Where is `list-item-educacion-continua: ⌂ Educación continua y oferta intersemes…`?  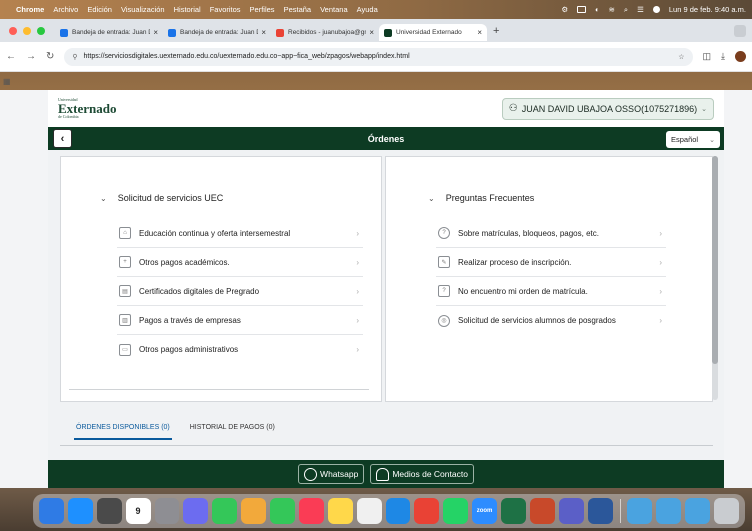
list-item-educacion-continua: ⌂ Educación continua y oferta intersemes… is located at coordinates (240, 233).